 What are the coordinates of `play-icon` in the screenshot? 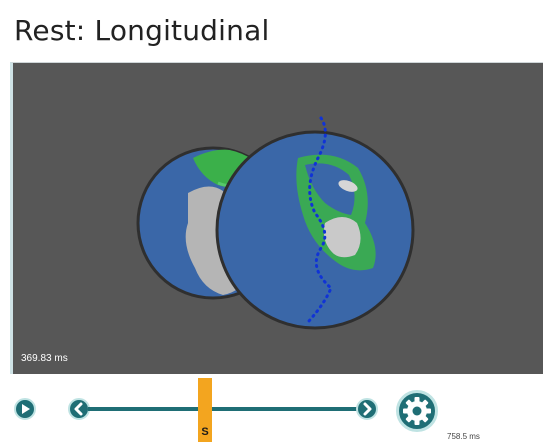 It's located at (26, 409).